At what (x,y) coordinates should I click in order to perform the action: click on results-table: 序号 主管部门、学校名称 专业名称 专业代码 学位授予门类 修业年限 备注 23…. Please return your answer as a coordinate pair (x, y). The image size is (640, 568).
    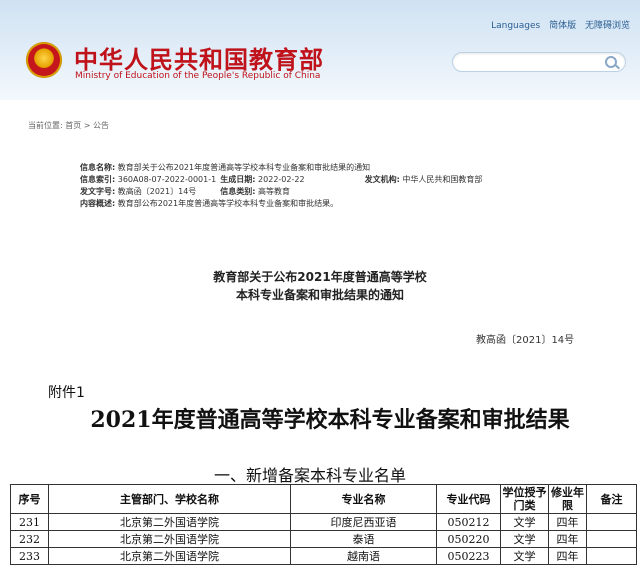
    Looking at the image, I should click on (323, 524).